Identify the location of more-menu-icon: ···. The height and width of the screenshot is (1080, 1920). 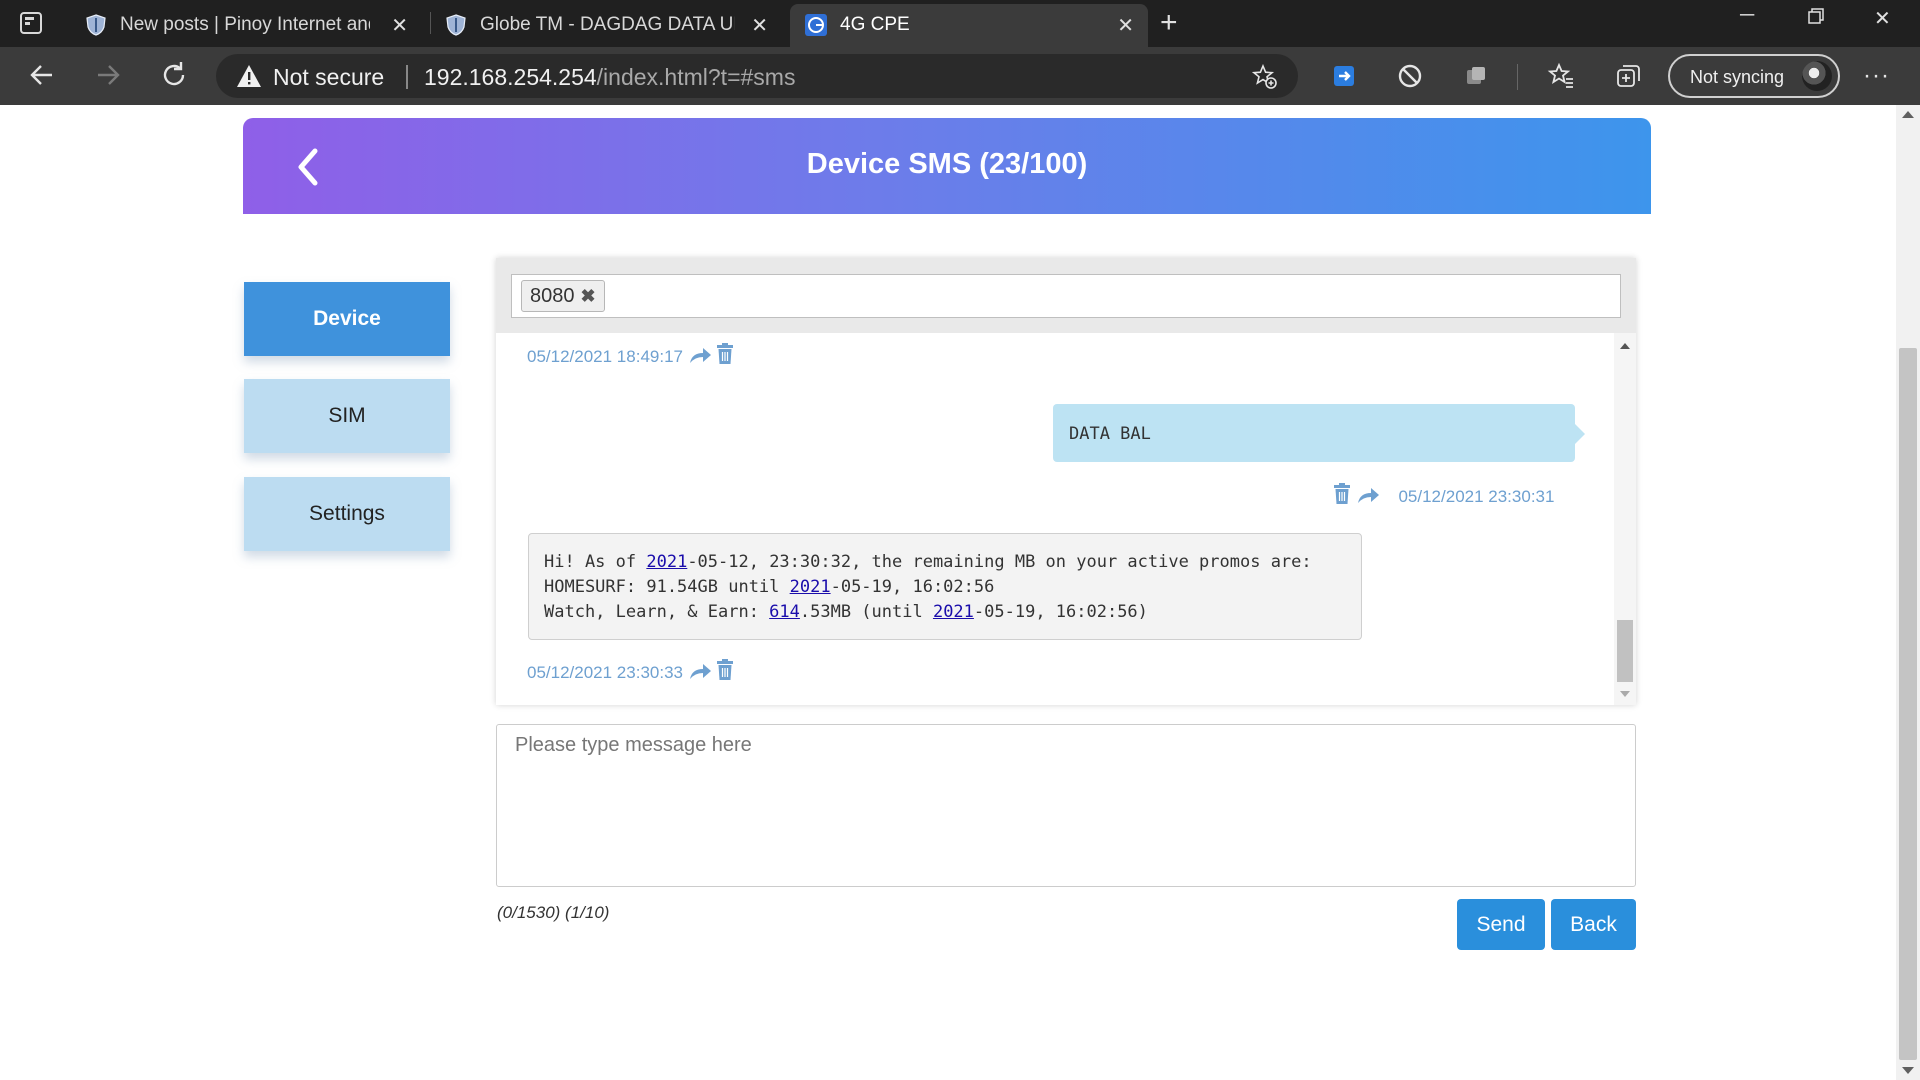
(1876, 76).